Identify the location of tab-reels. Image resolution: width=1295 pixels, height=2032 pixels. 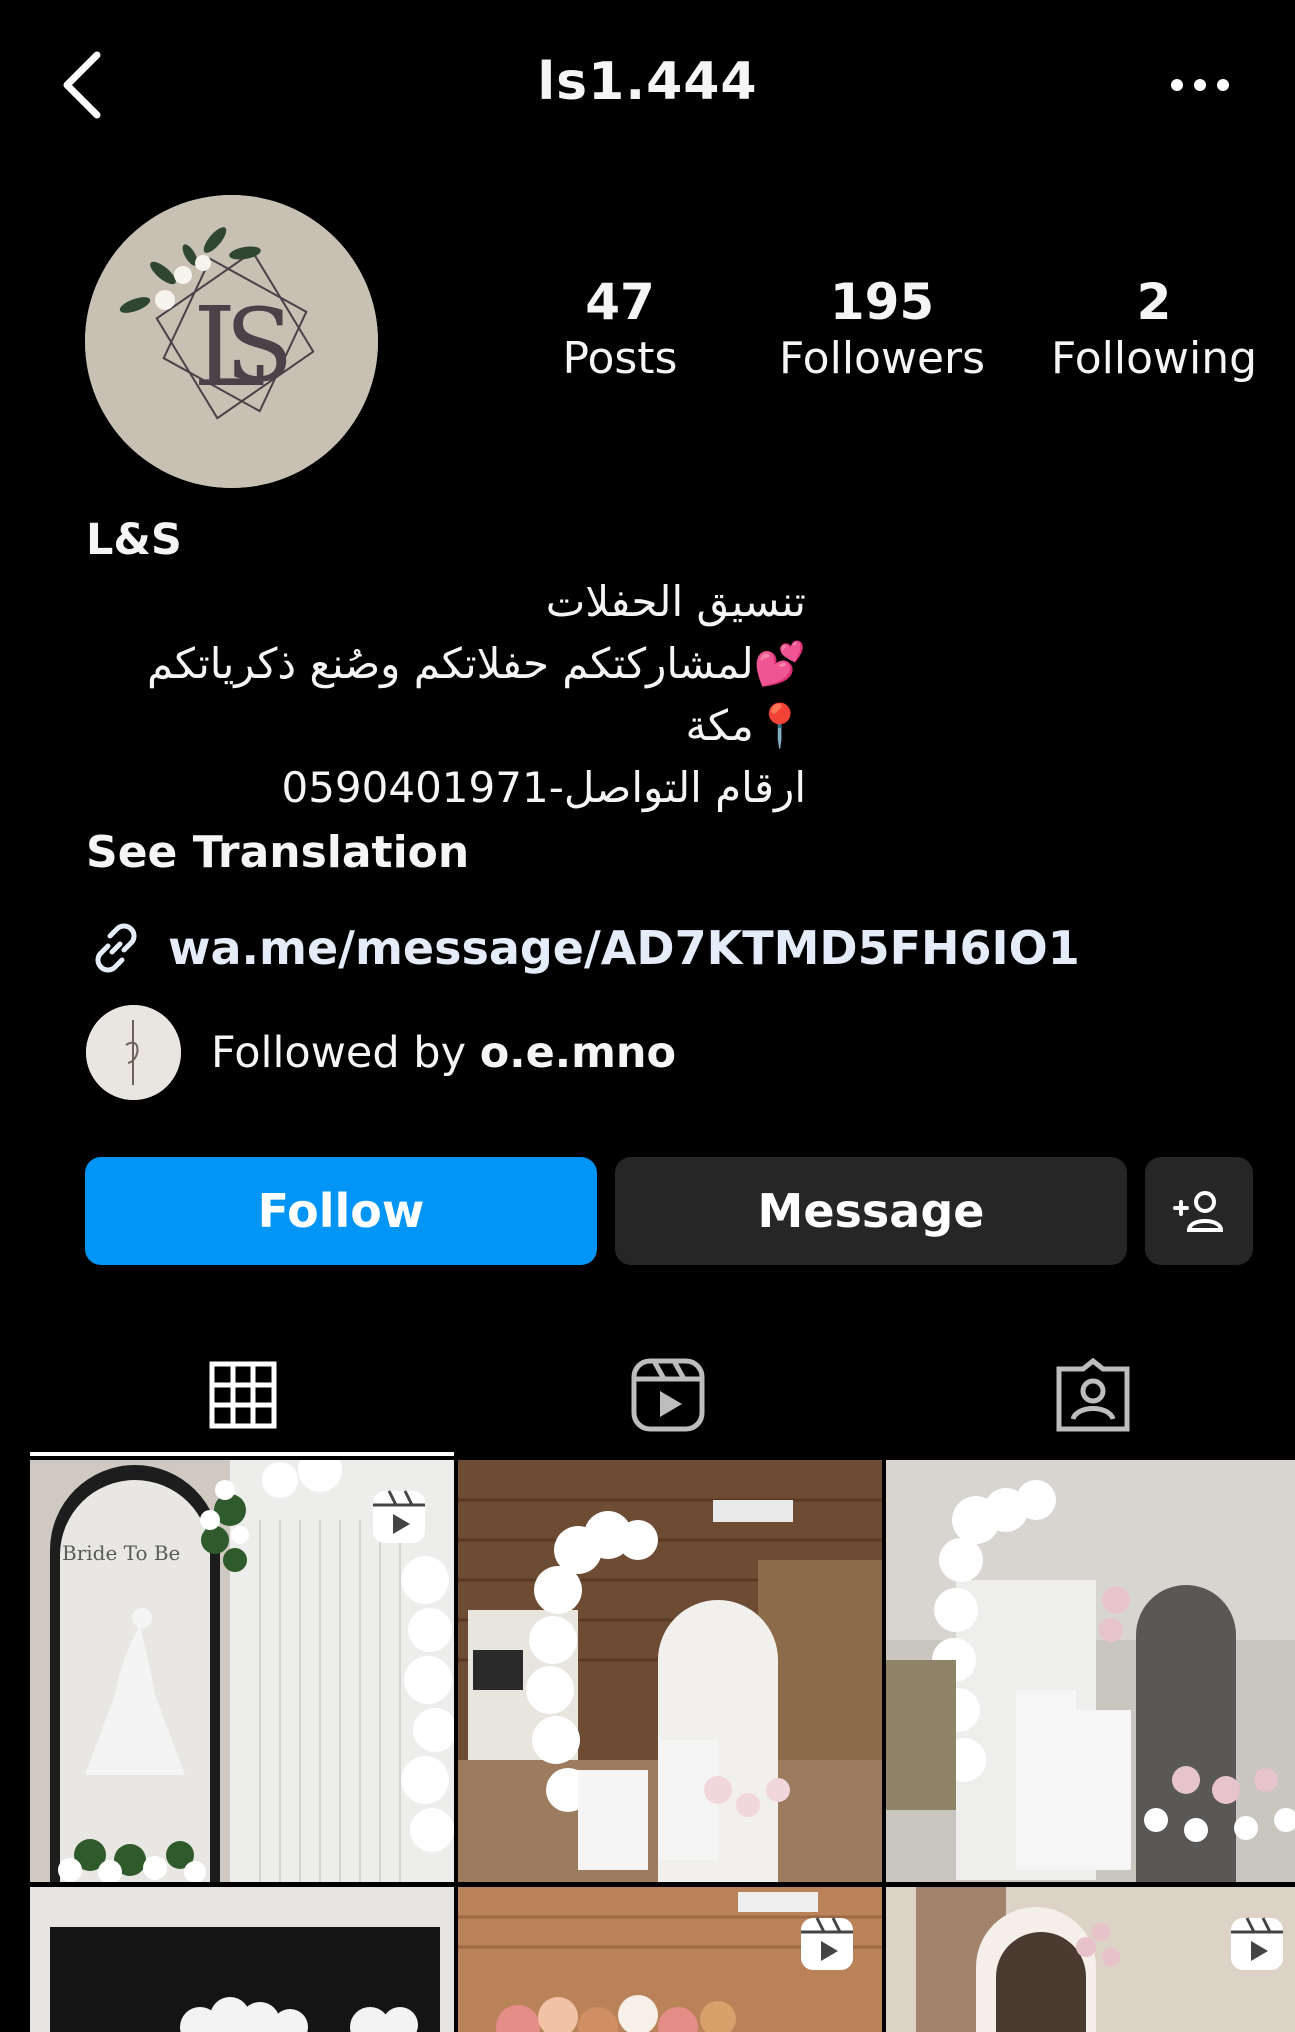
(667, 1395).